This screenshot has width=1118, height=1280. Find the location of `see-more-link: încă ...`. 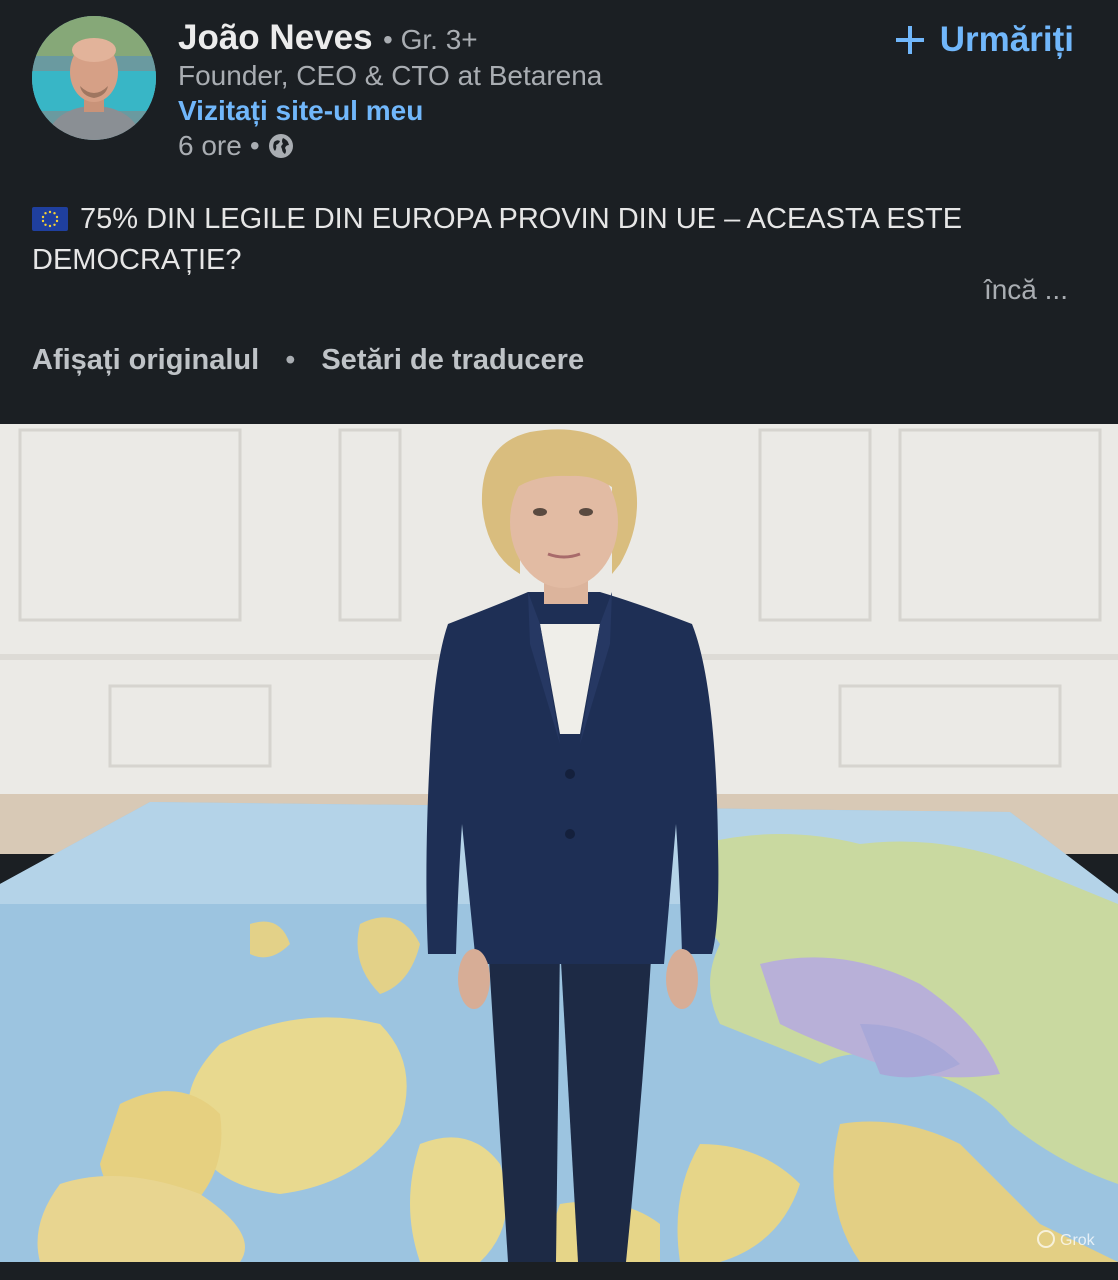

see-more-link: încă ... is located at coordinates (1026, 290).